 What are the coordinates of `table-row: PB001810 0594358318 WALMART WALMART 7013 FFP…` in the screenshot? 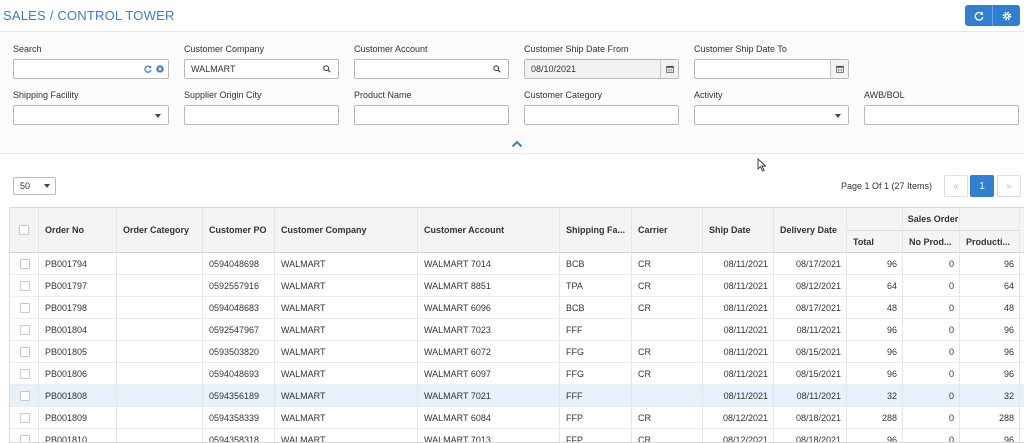 It's located at (517, 436).